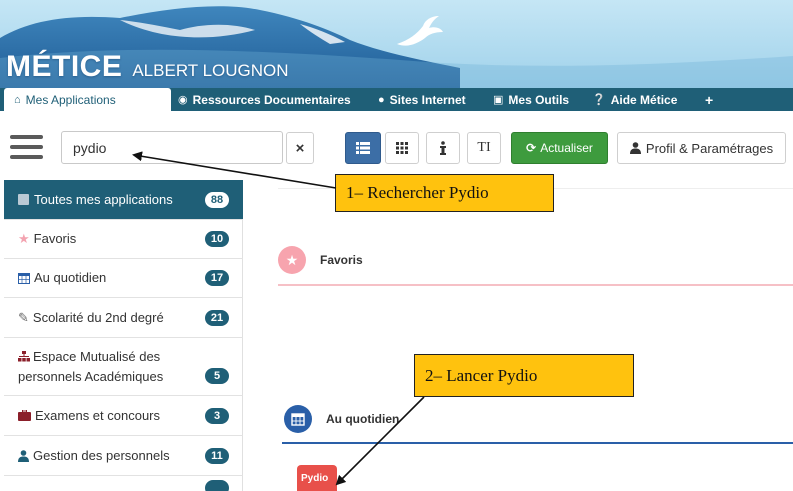 The height and width of the screenshot is (491, 793). I want to click on refresh-icon: ⟳, so click(531, 148).